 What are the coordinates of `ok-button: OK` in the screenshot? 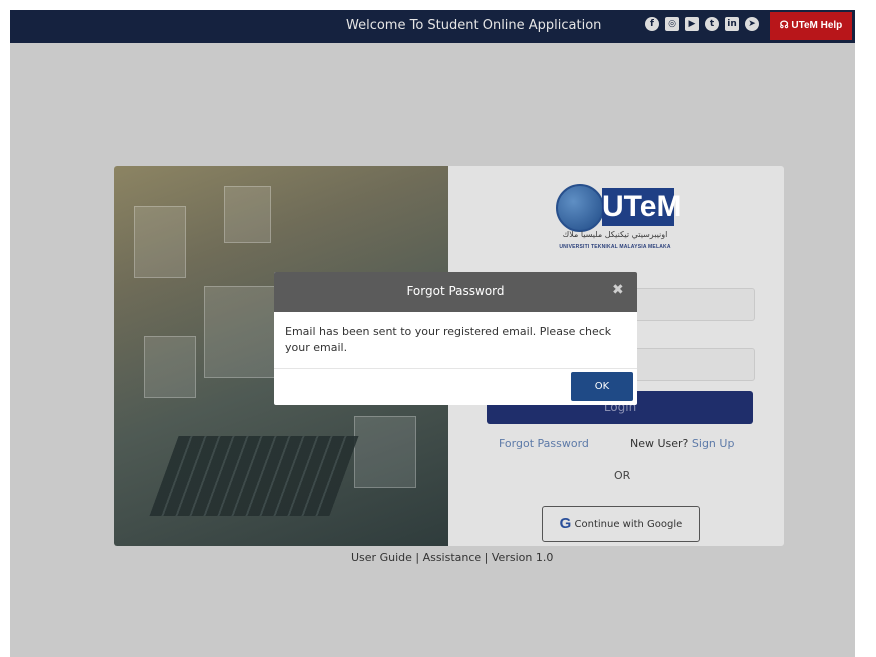 It's located at (602, 386).